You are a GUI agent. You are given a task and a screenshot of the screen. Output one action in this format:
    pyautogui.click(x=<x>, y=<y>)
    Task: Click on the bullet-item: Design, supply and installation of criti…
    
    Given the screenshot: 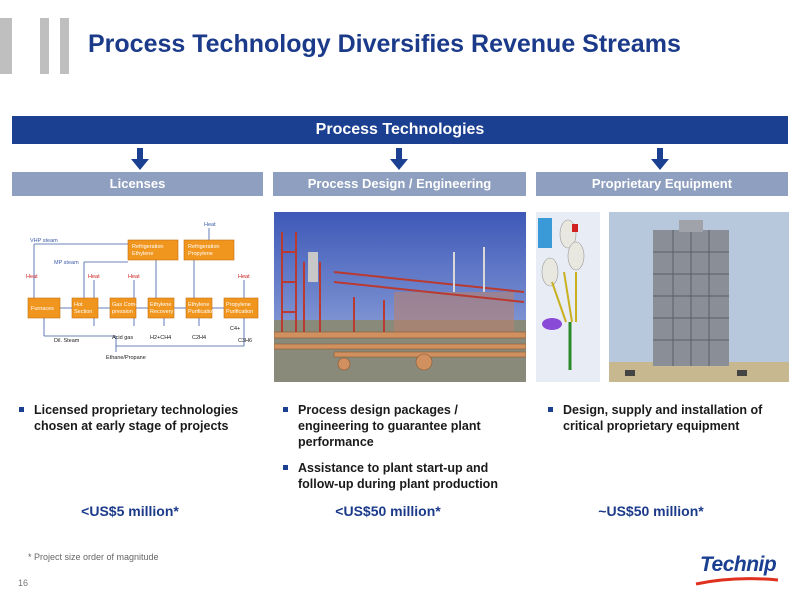 What is the action you would take?
    pyautogui.click(x=665, y=418)
    